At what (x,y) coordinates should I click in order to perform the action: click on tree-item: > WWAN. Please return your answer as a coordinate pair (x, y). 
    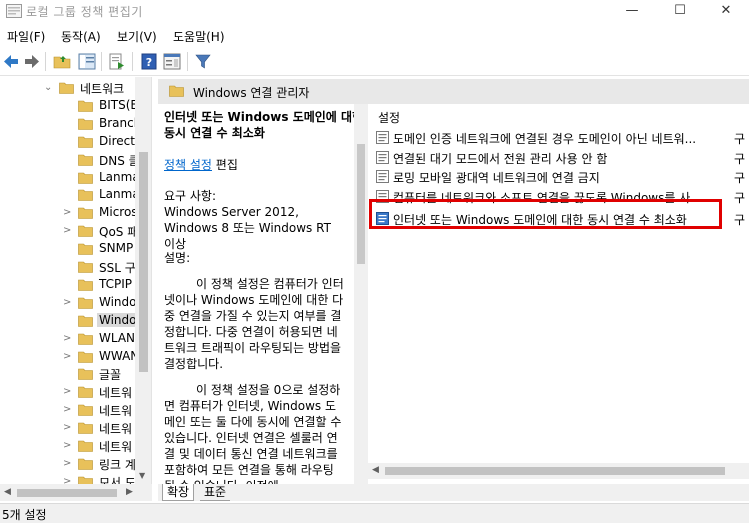
    Looking at the image, I should click on (70, 357).